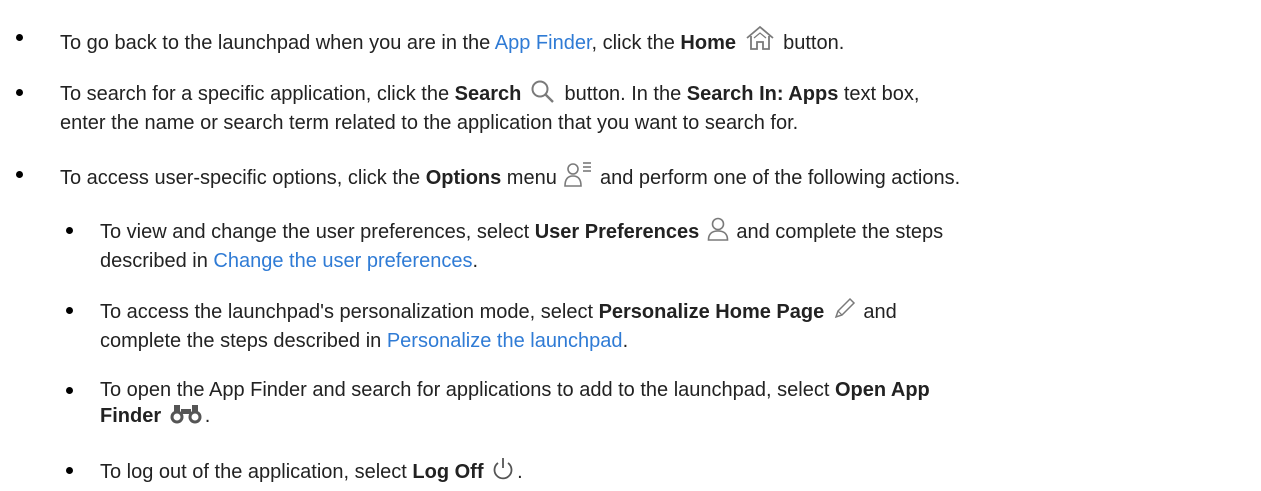 Image resolution: width=1261 pixels, height=491 pixels. I want to click on pencil-icon, so click(844, 312).